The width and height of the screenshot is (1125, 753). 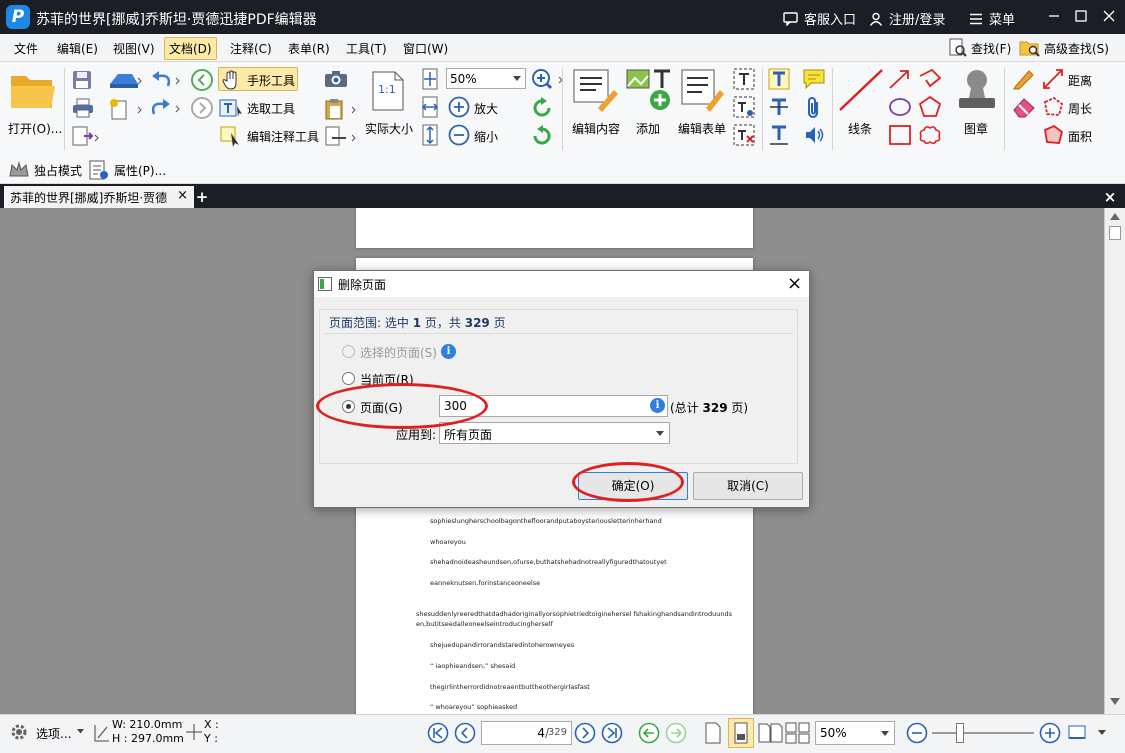 What do you see at coordinates (979, 48) in the screenshot?
I see `find-button: 查找(F)` at bounding box center [979, 48].